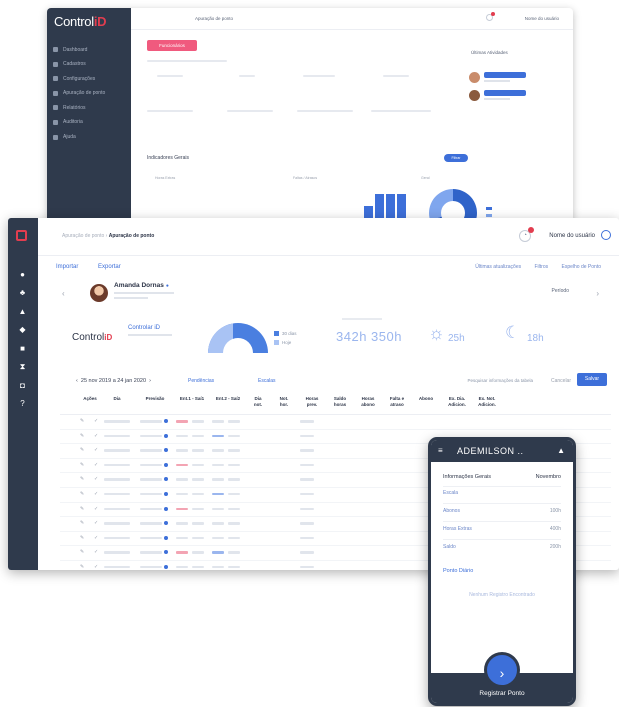  Describe the element at coordinates (117, 399) in the screenshot. I see `column-header: Dia` at that location.